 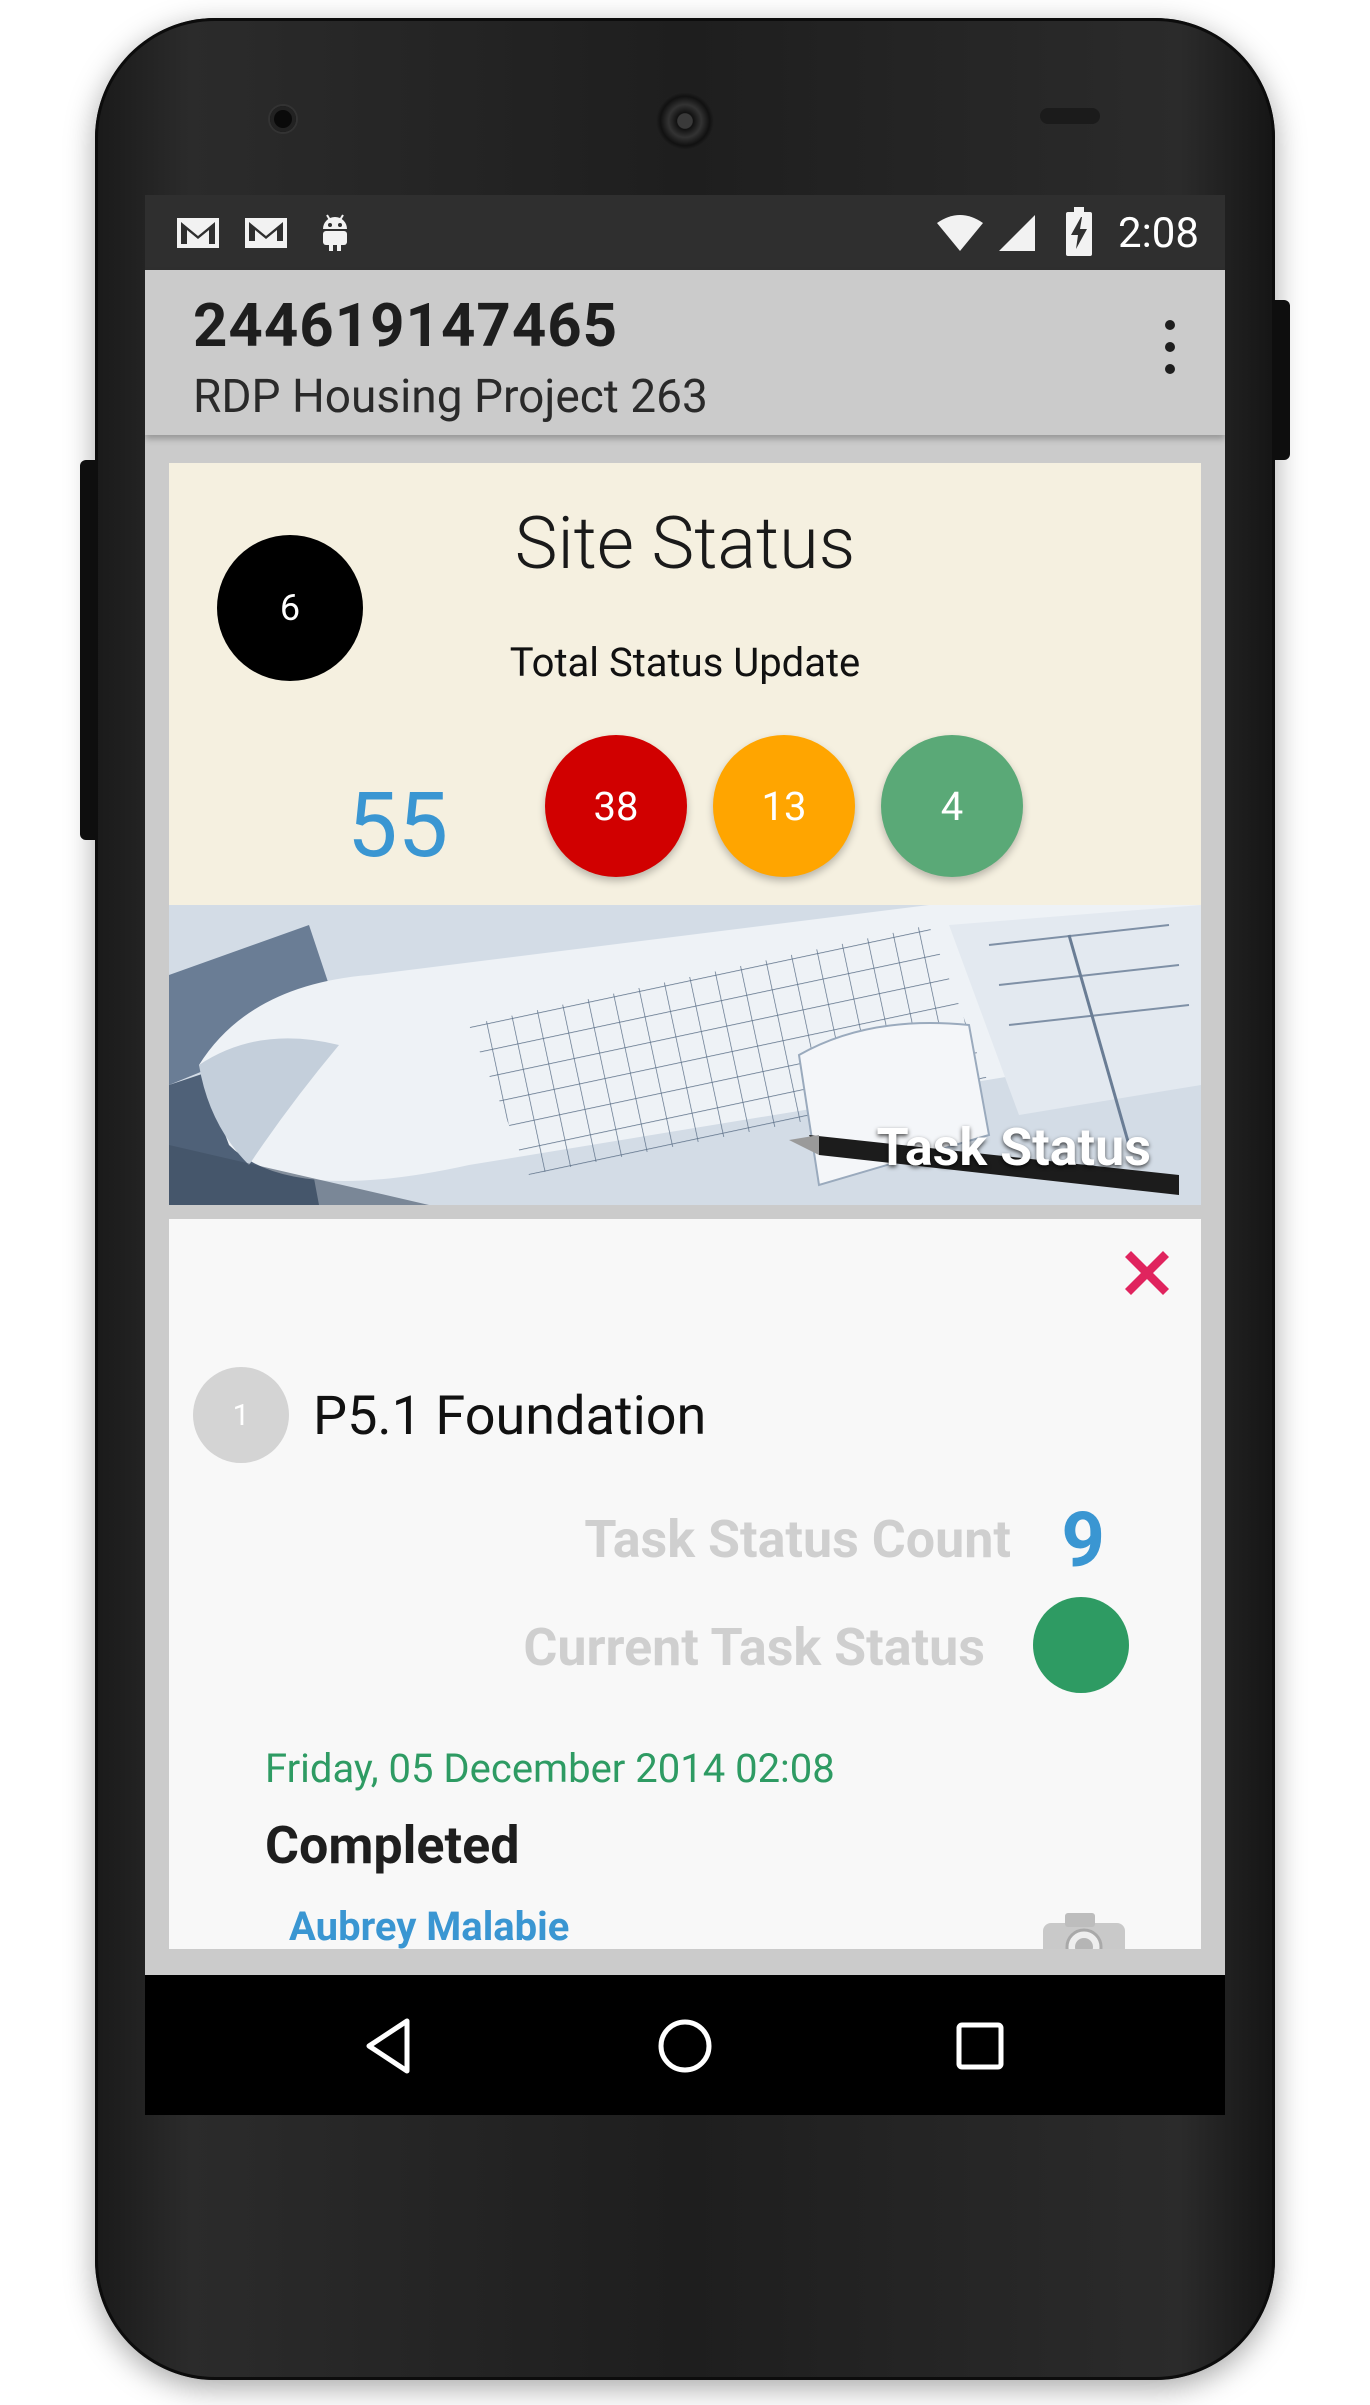 What do you see at coordinates (390, 2046) in the screenshot?
I see `back-icon` at bounding box center [390, 2046].